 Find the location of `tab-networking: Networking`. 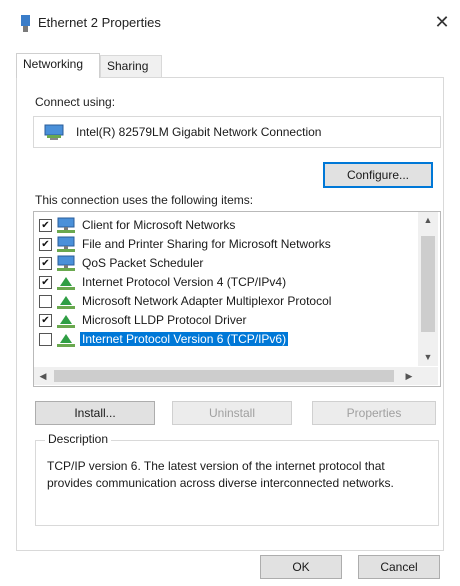

tab-networking: Networking is located at coordinates (58, 65).